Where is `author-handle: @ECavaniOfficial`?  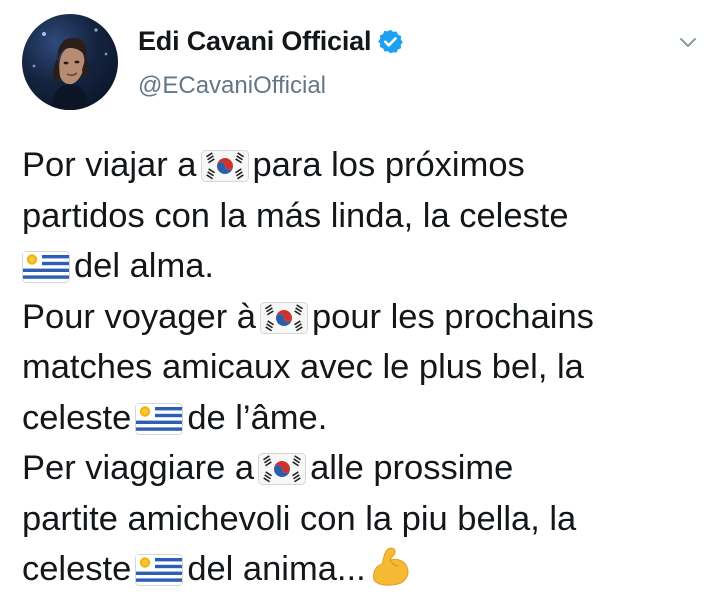 author-handle: @ECavaniOfficial is located at coordinates (232, 86).